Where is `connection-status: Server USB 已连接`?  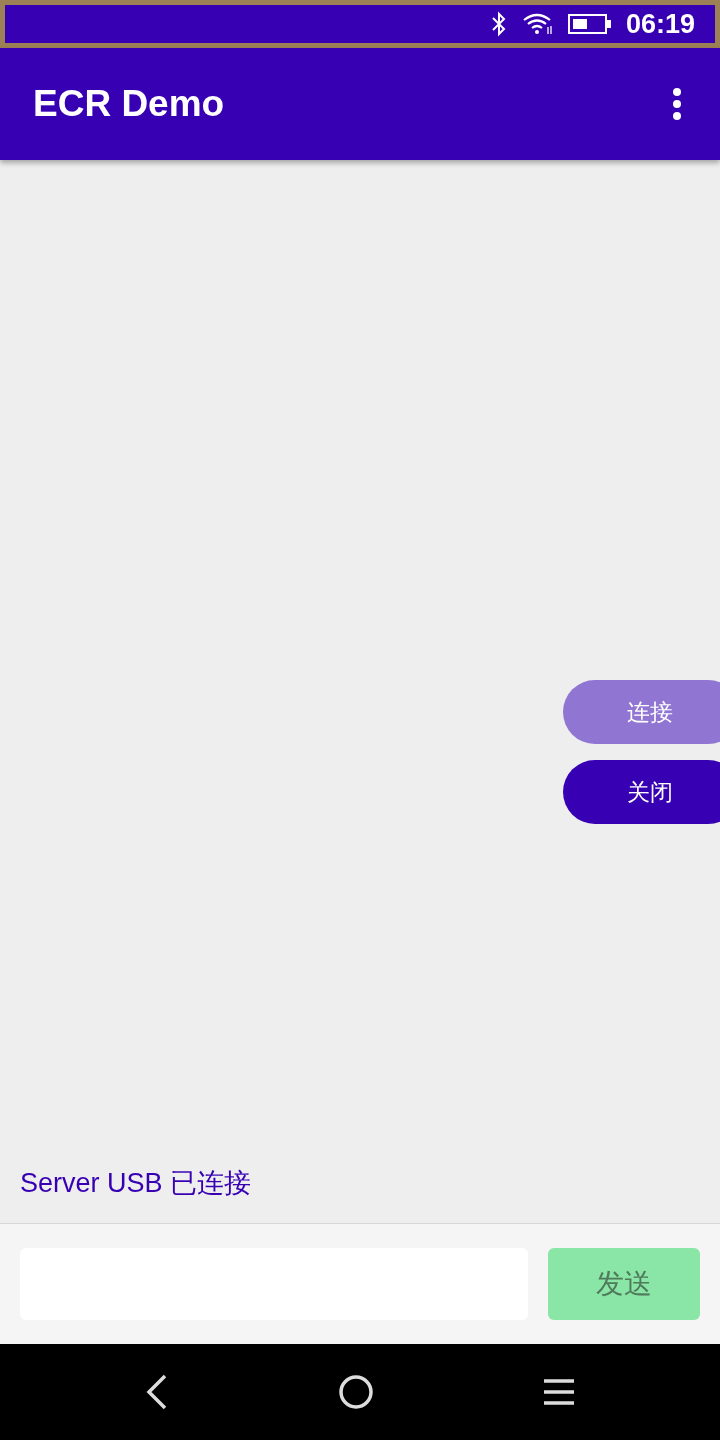 connection-status: Server USB 已连接 is located at coordinates (136, 1183).